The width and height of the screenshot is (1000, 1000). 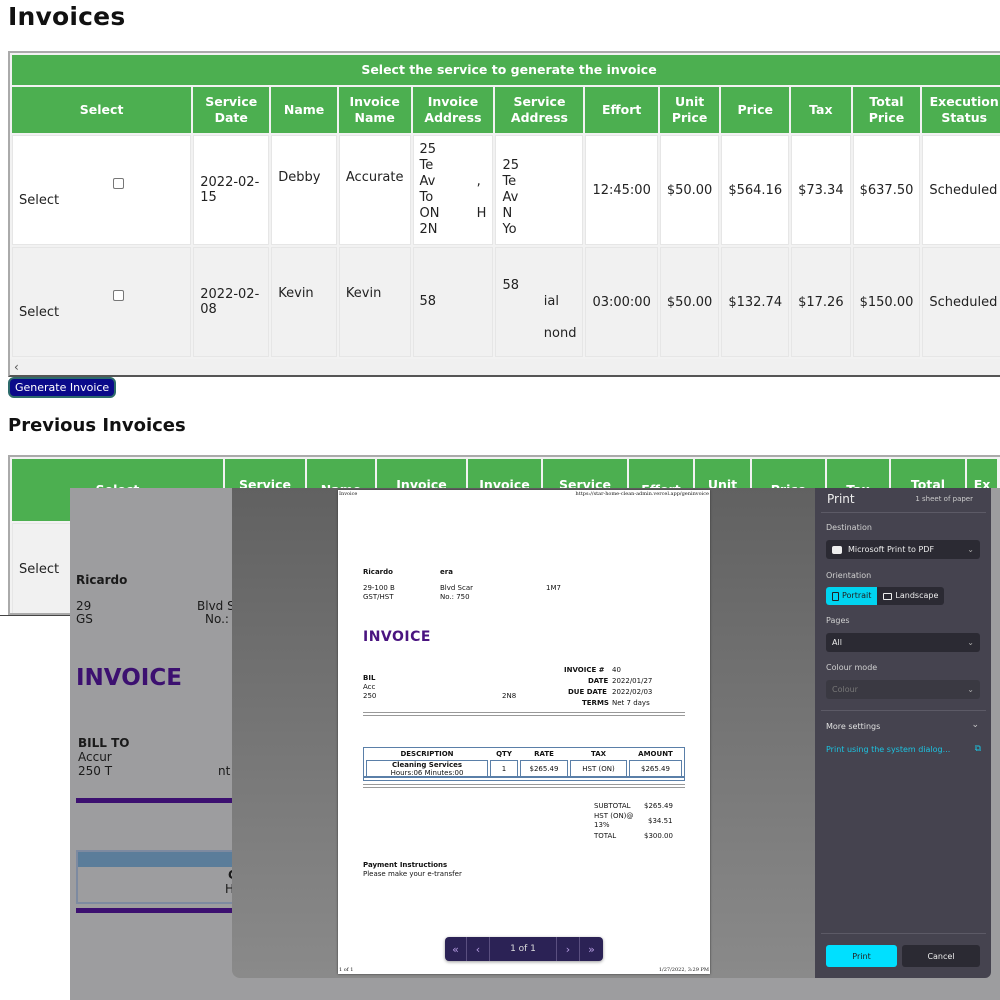 I want to click on header-price: Price, so click(x=755, y=110).